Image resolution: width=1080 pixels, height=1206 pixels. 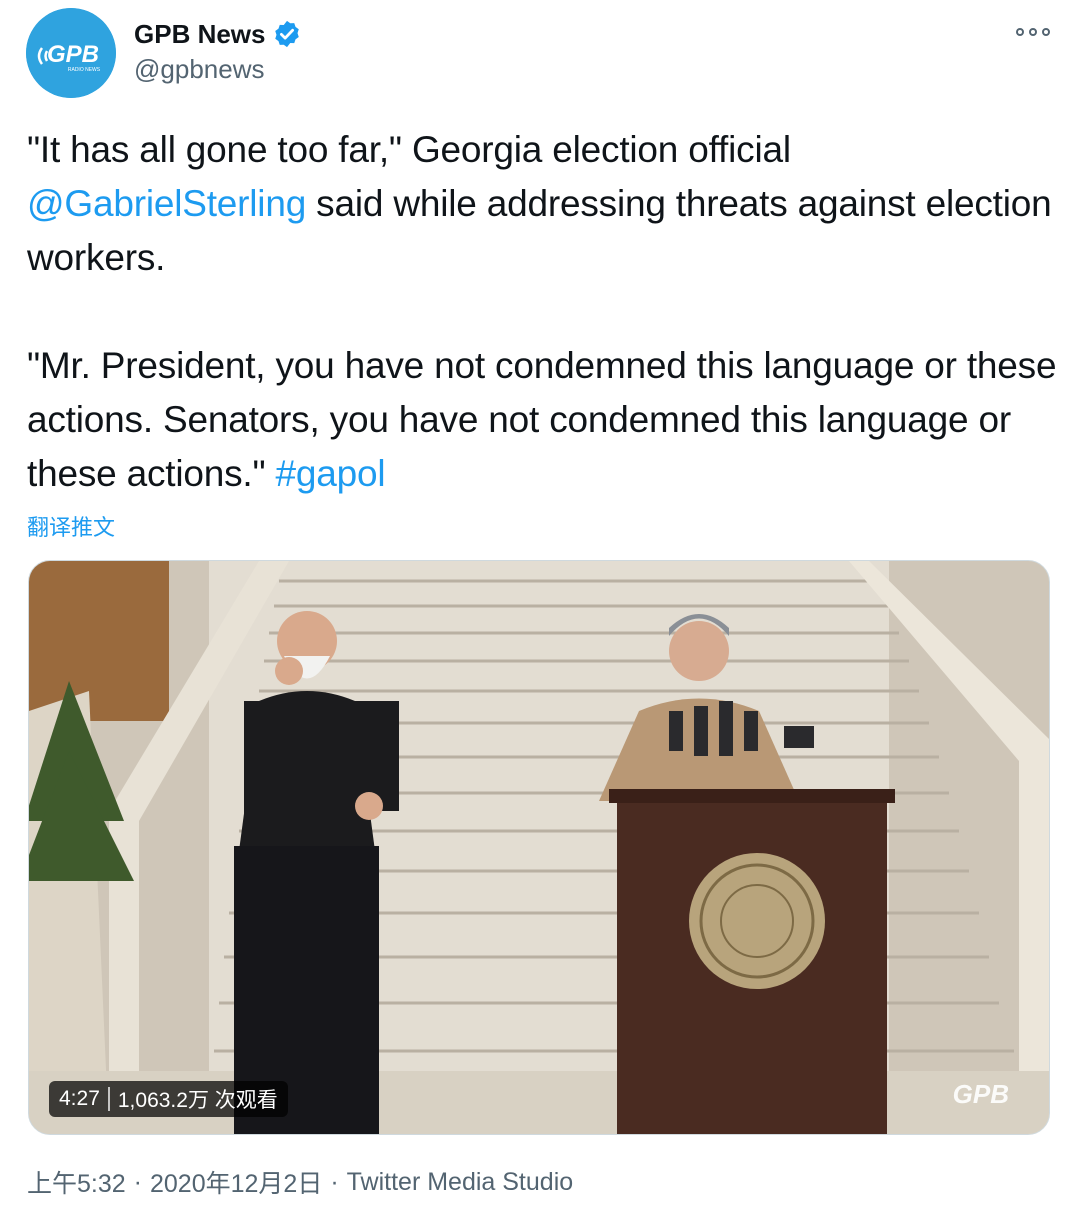 I want to click on avatar: GPB RADIO NEWS, so click(x=71, y=53).